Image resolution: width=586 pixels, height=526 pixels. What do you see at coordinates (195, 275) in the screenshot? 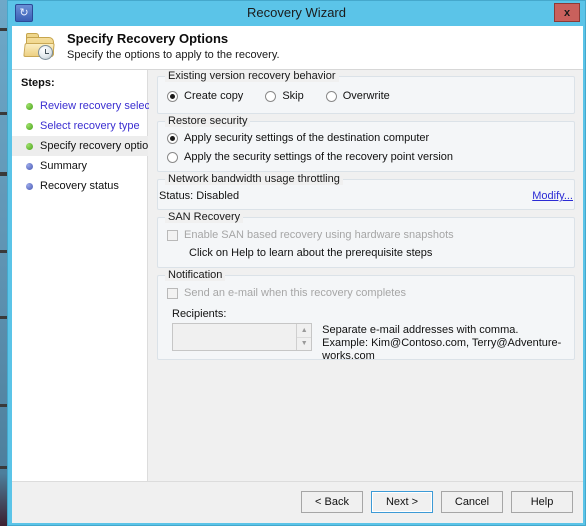
I see `group-legend: Notification` at bounding box center [195, 275].